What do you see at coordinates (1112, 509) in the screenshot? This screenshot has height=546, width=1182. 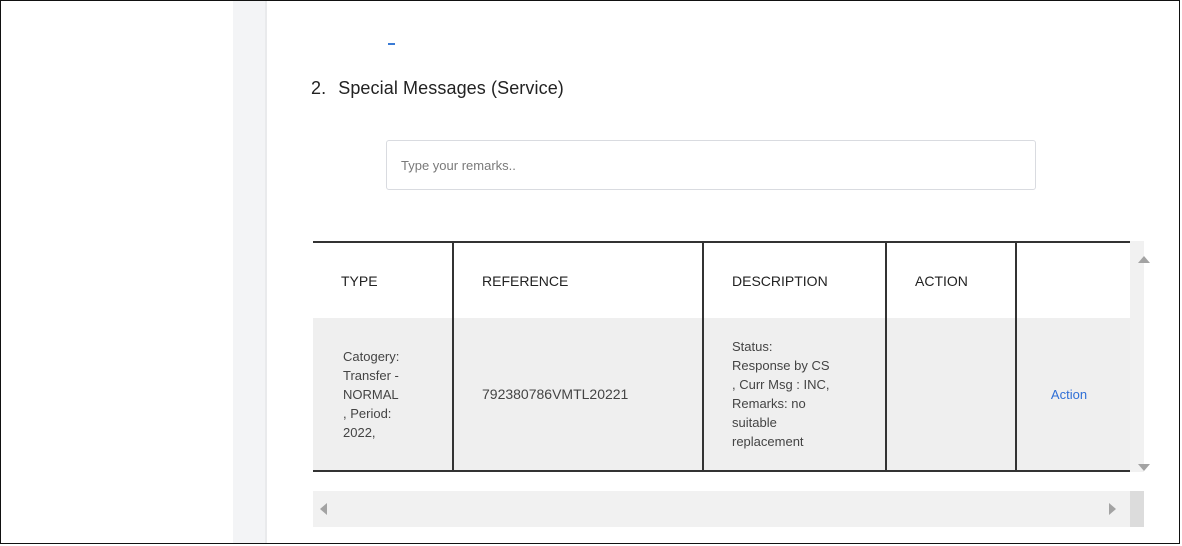 I see `scroll-right-icon` at bounding box center [1112, 509].